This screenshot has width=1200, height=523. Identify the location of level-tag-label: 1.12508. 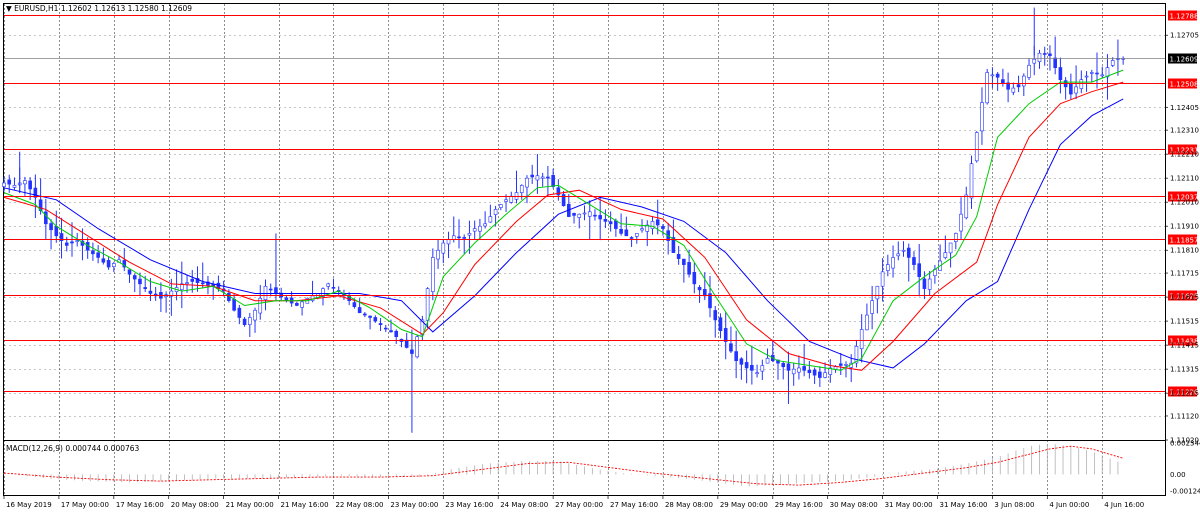
(1184, 85).